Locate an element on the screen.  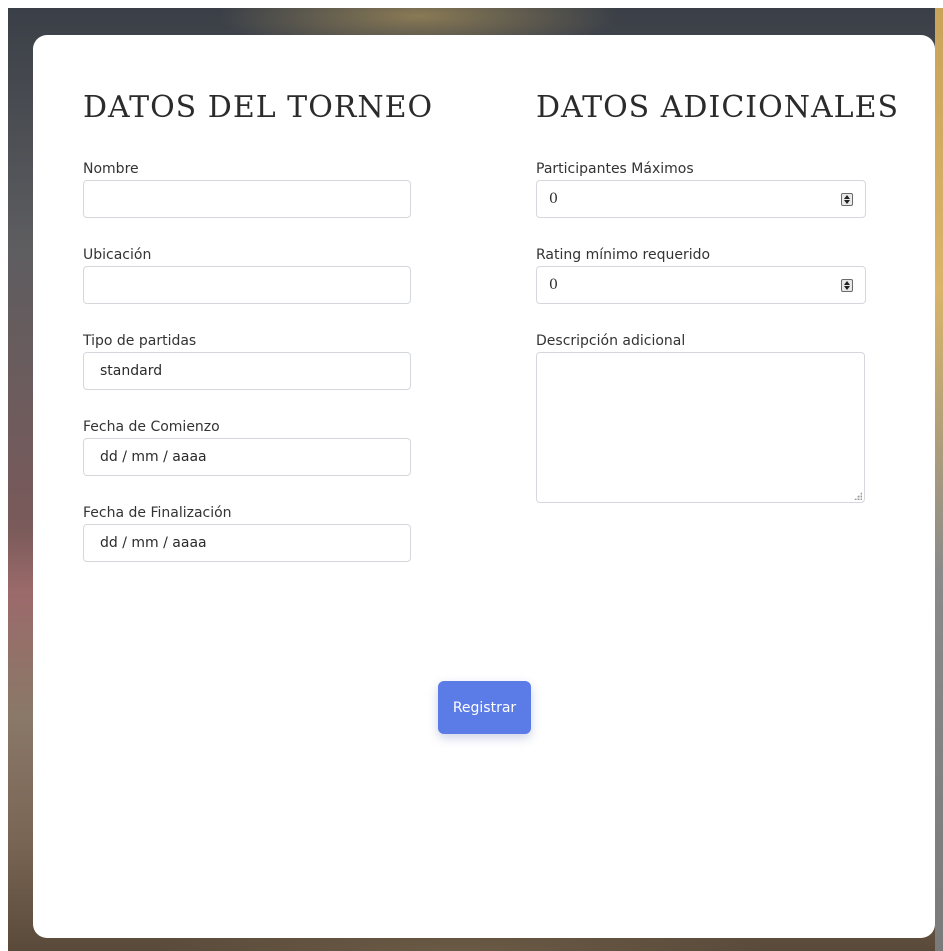
background-edge is located at coordinates (939, 479).